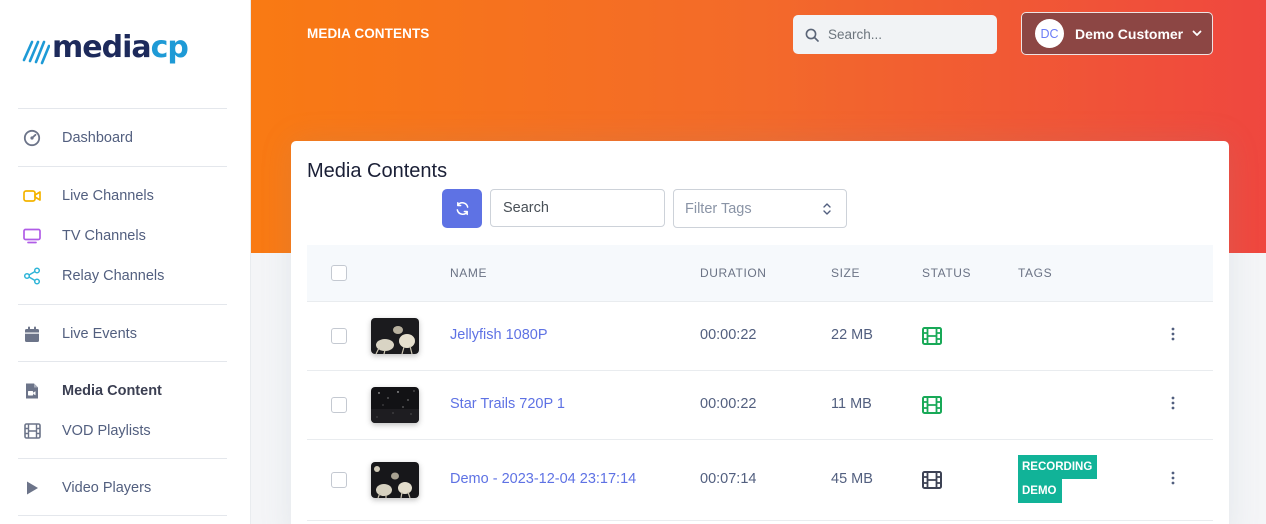 The image size is (1266, 524). What do you see at coordinates (507, 404) in the screenshot?
I see `media-name-link: Star Trails 720P 1` at bounding box center [507, 404].